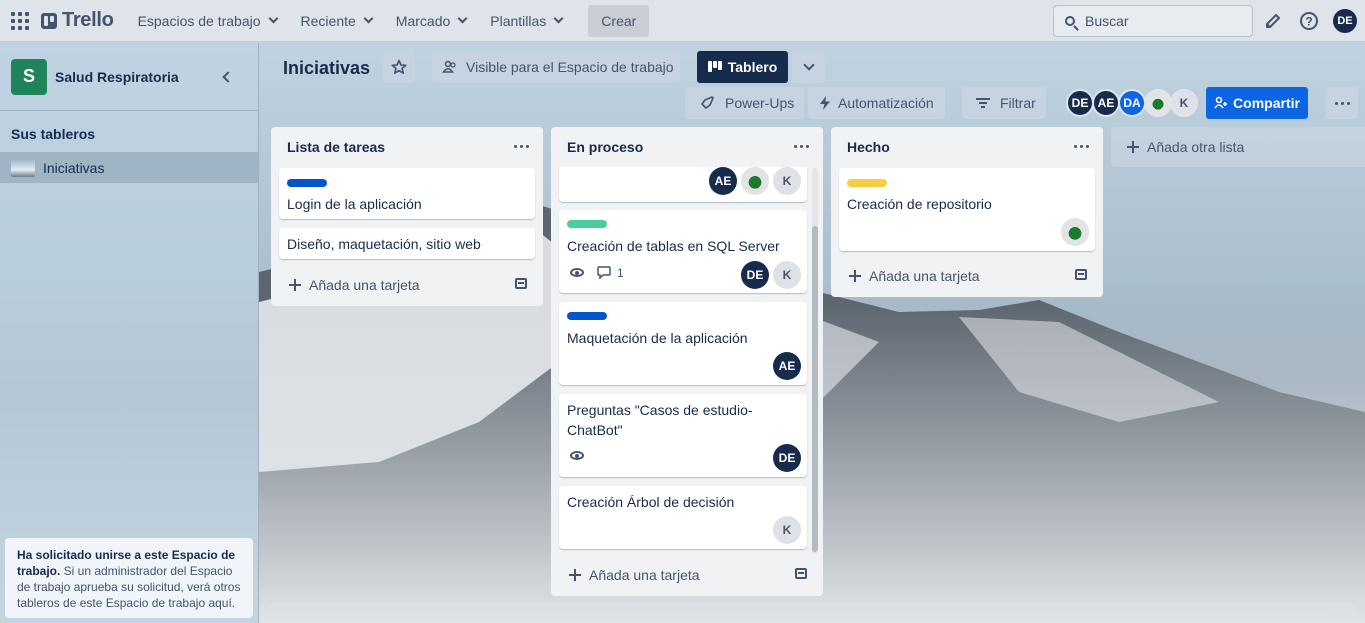  I want to click on search-input: Buscar, so click(1153, 21).